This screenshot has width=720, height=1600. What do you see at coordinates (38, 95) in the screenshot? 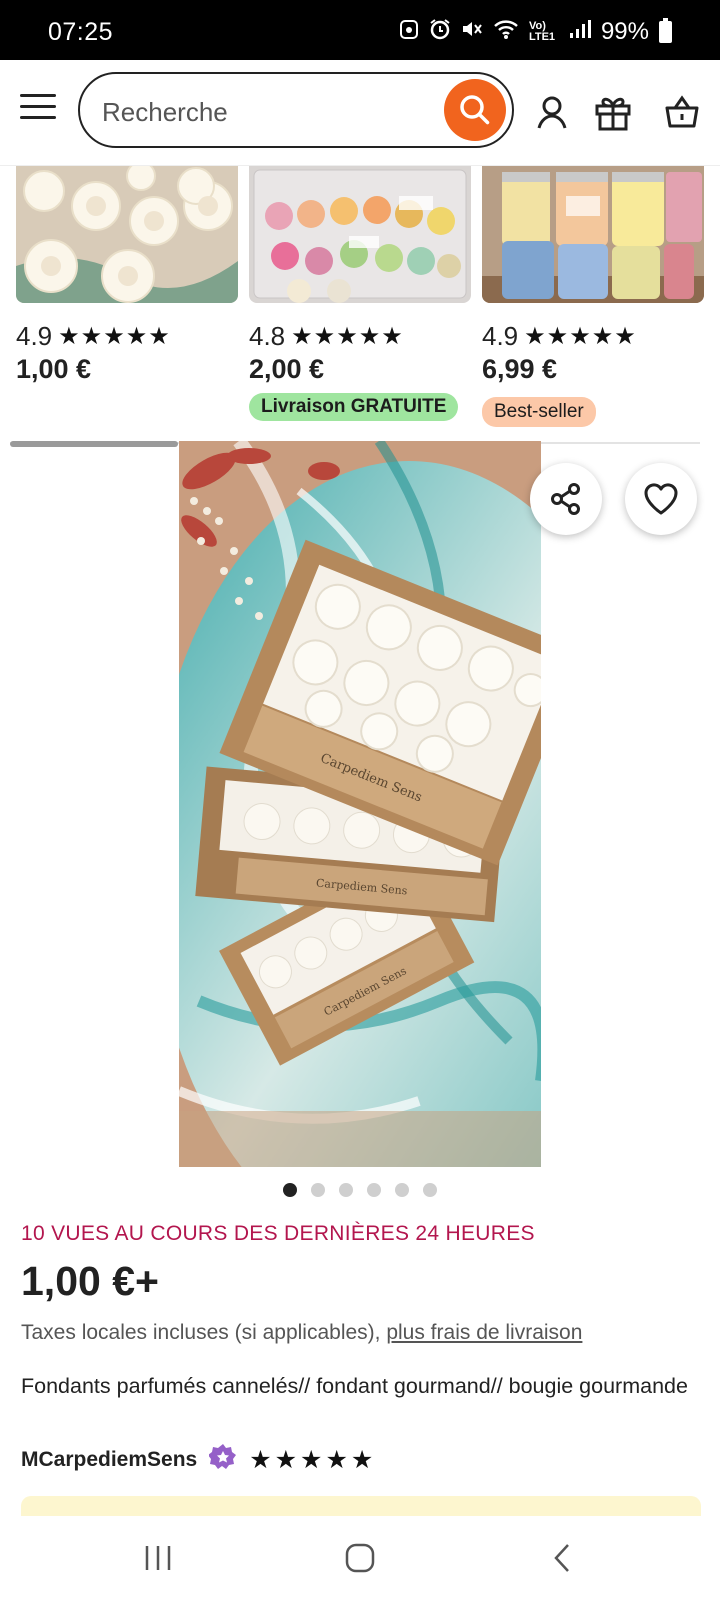
I see `menu-icon` at bounding box center [38, 95].